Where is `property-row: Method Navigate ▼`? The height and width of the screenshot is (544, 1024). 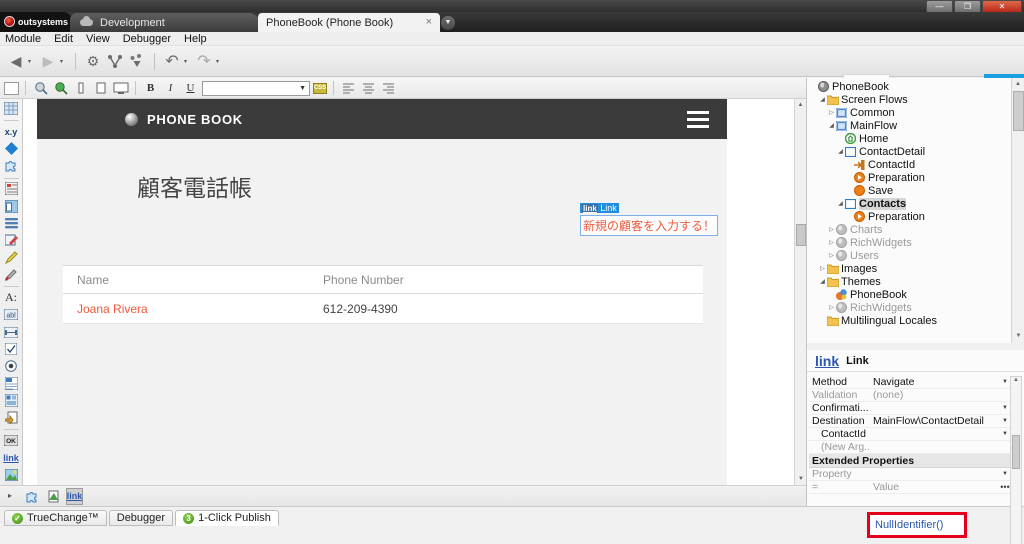 property-row: Method Navigate ▼ is located at coordinates (910, 382).